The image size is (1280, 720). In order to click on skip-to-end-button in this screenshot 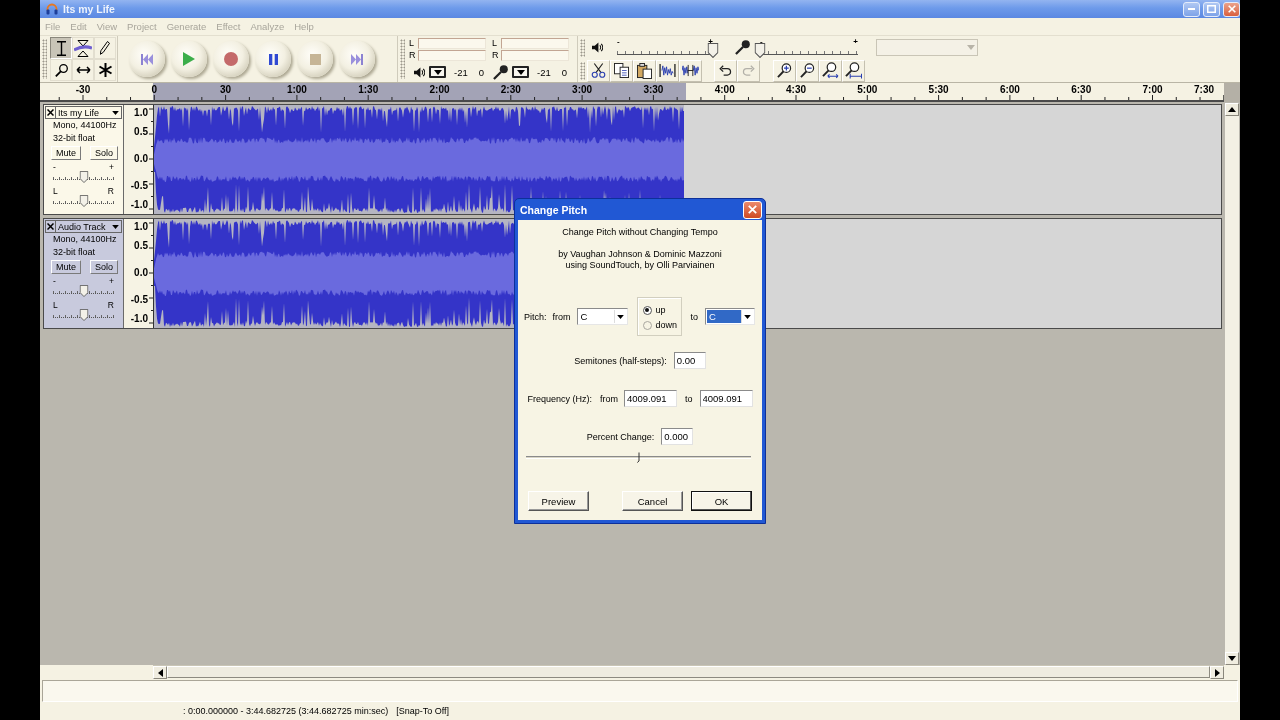, I will do `click(357, 59)`.